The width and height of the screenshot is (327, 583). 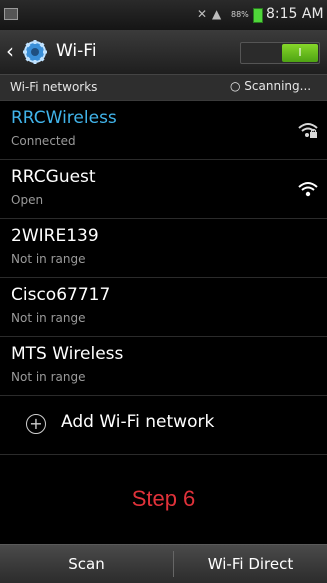 I want to click on network-name: RRCGuest, so click(x=53, y=177).